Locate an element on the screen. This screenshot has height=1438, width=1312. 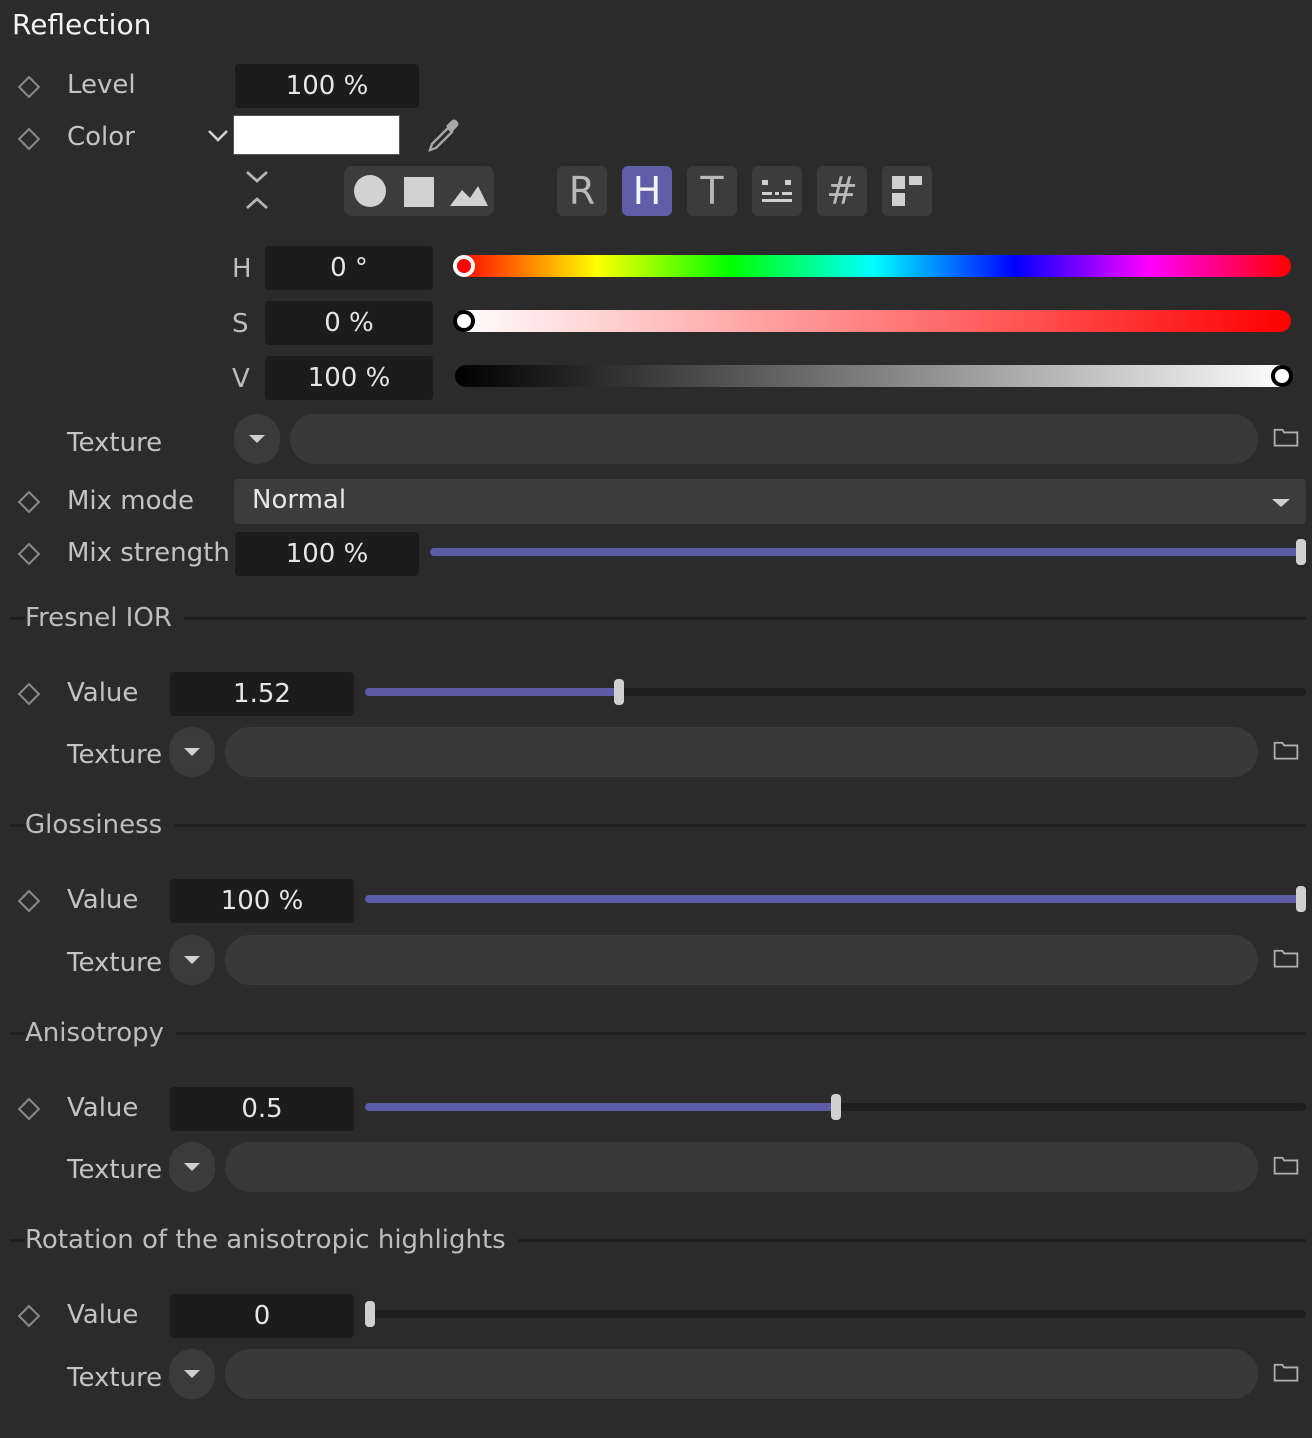
section-title-rotation: Rotation of the anisotropic highlights is located at coordinates (271, 1240).